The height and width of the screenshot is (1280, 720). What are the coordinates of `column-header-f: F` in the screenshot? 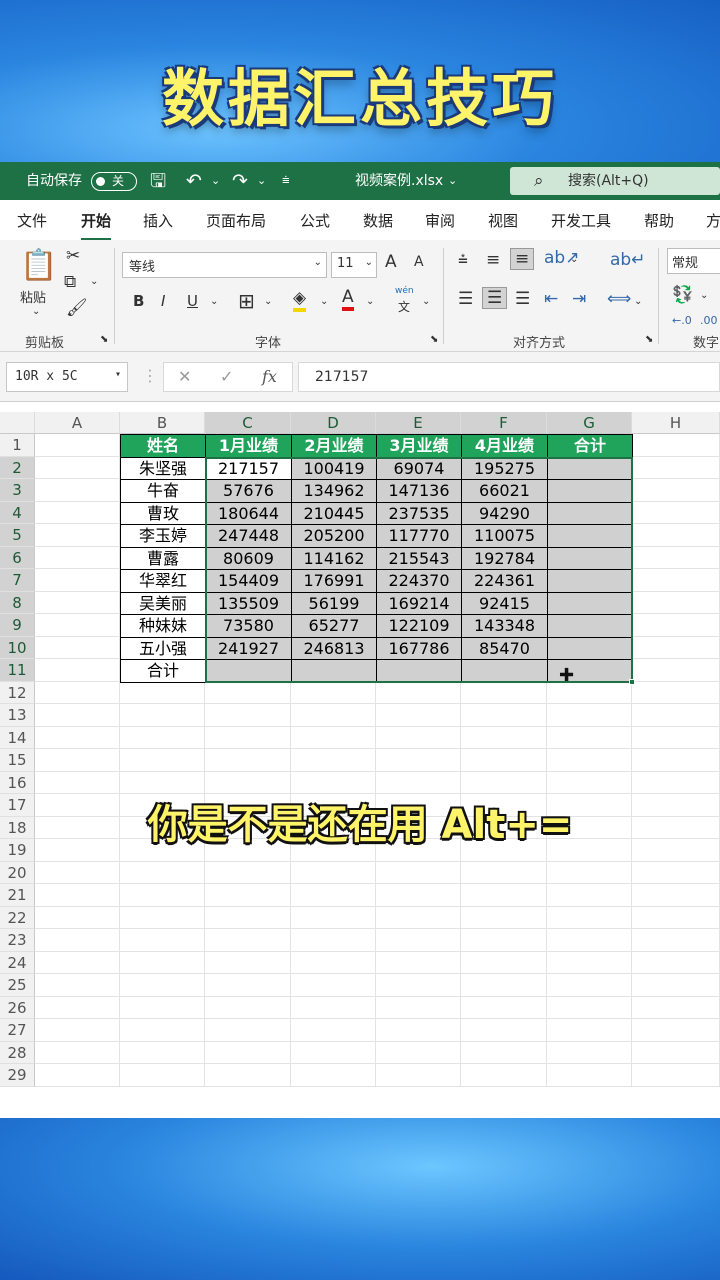 It's located at (504, 423).